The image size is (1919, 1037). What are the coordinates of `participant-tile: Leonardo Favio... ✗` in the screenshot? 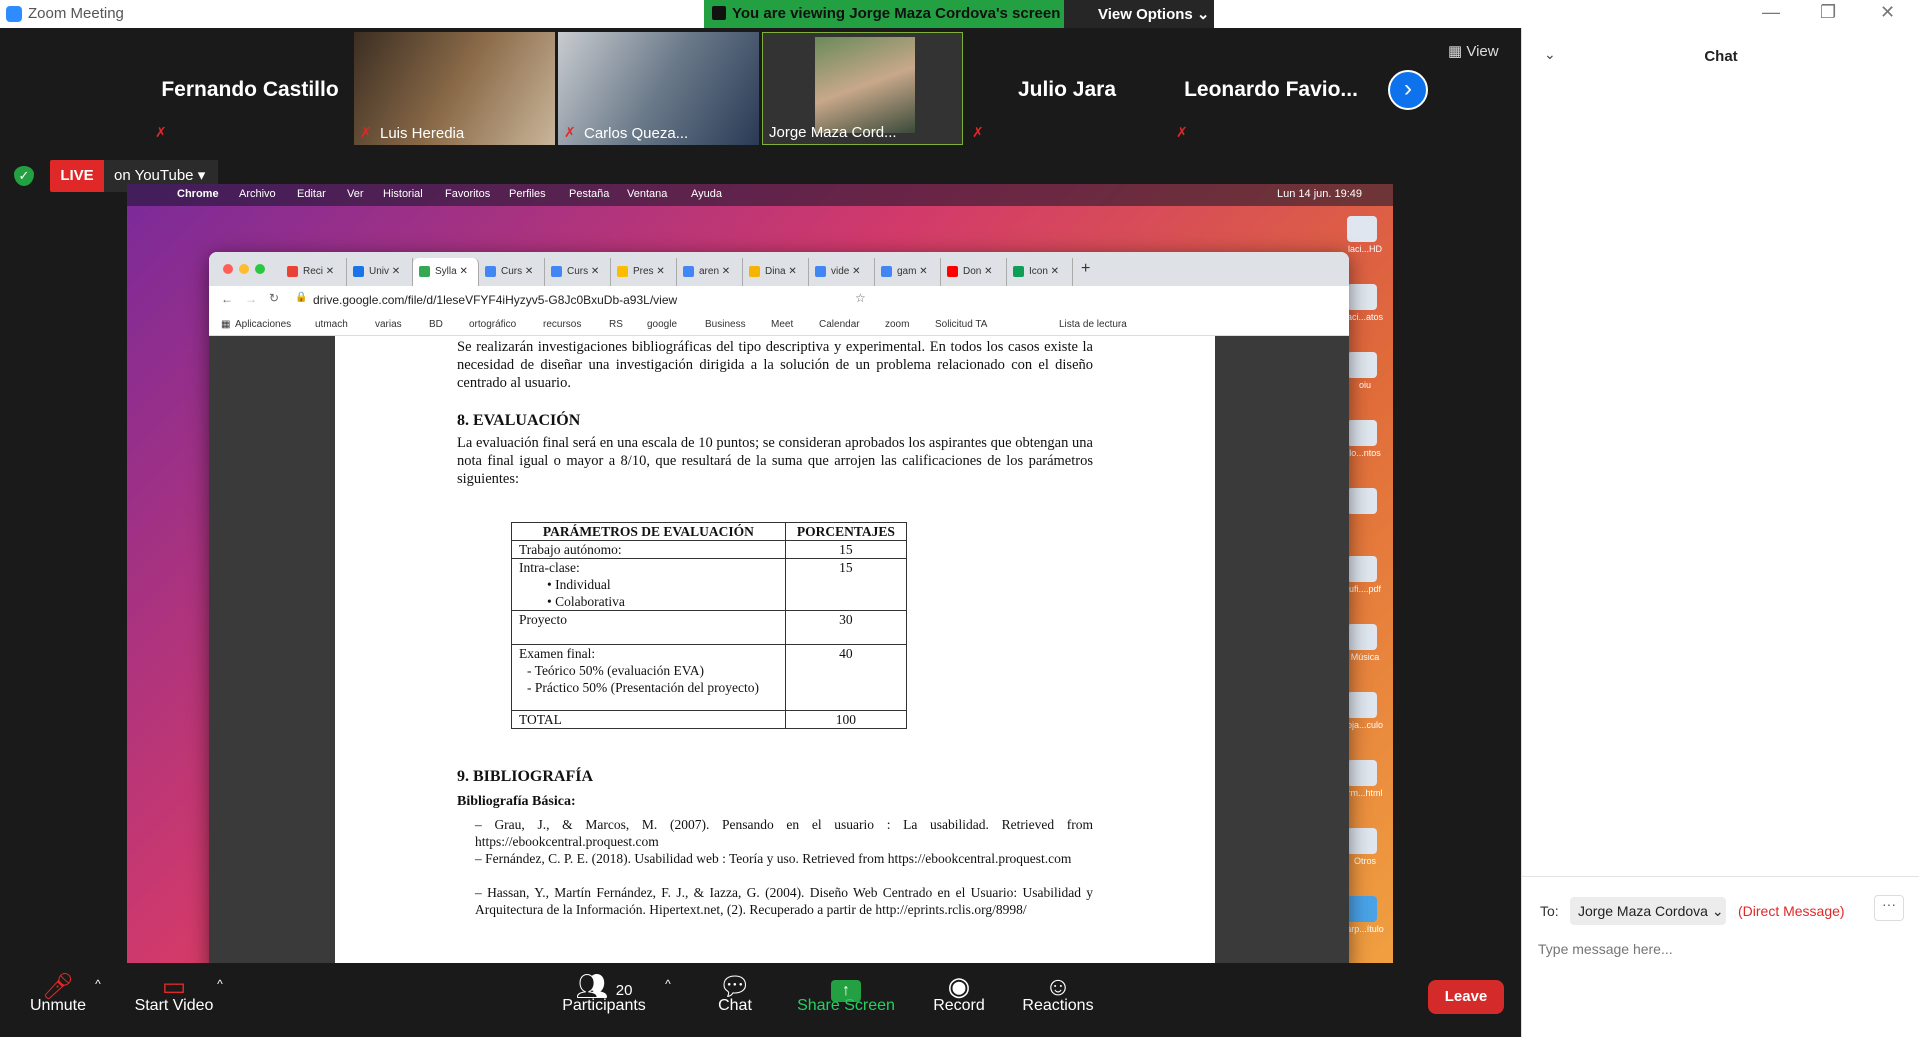 It's located at (1271, 88).